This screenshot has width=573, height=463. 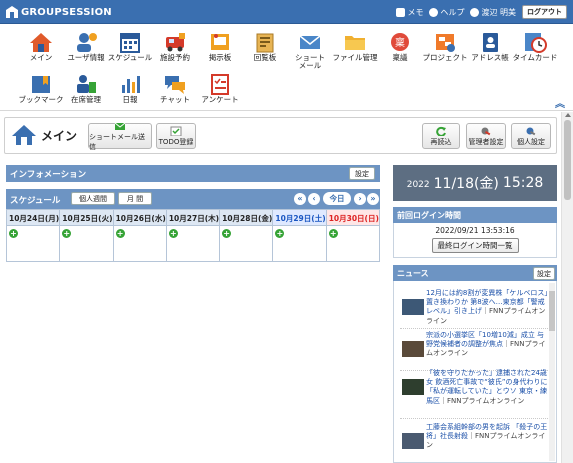 I want to click on collapse-menu-icon: ︽, so click(x=560, y=102).